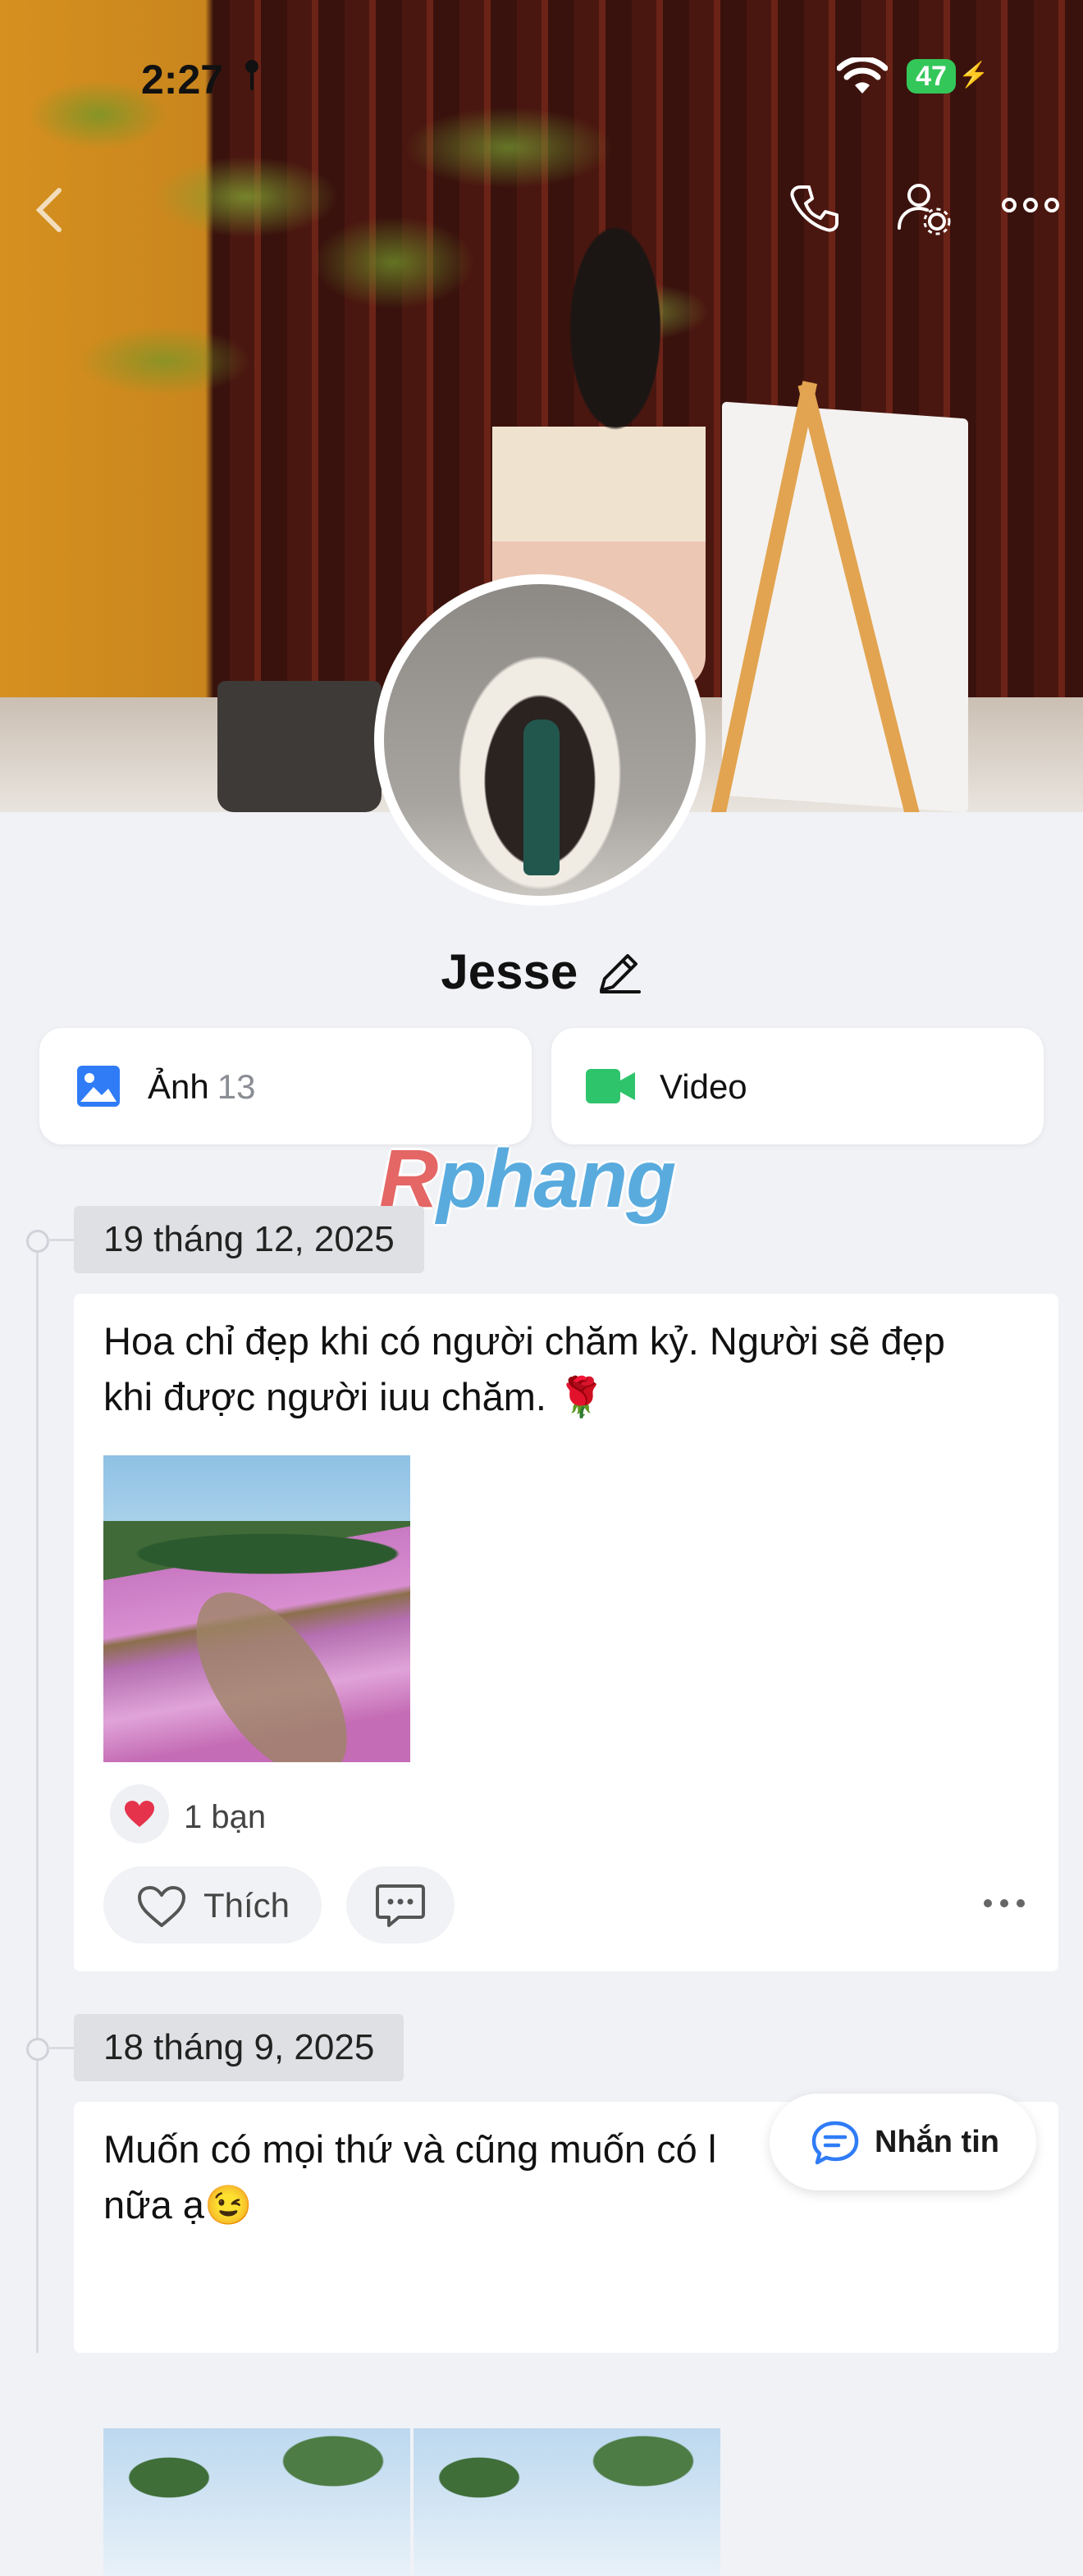  Describe the element at coordinates (354, 1396) in the screenshot. I see `post-text-line: khi được người iuu chăm. 🌹` at that location.